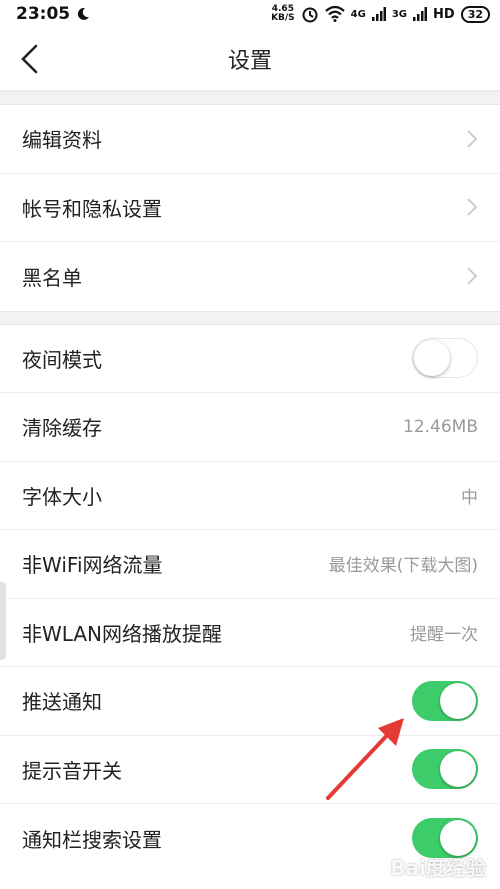 This screenshot has width=500, height=889. What do you see at coordinates (30, 59) in the screenshot?
I see `chevron-left-icon` at bounding box center [30, 59].